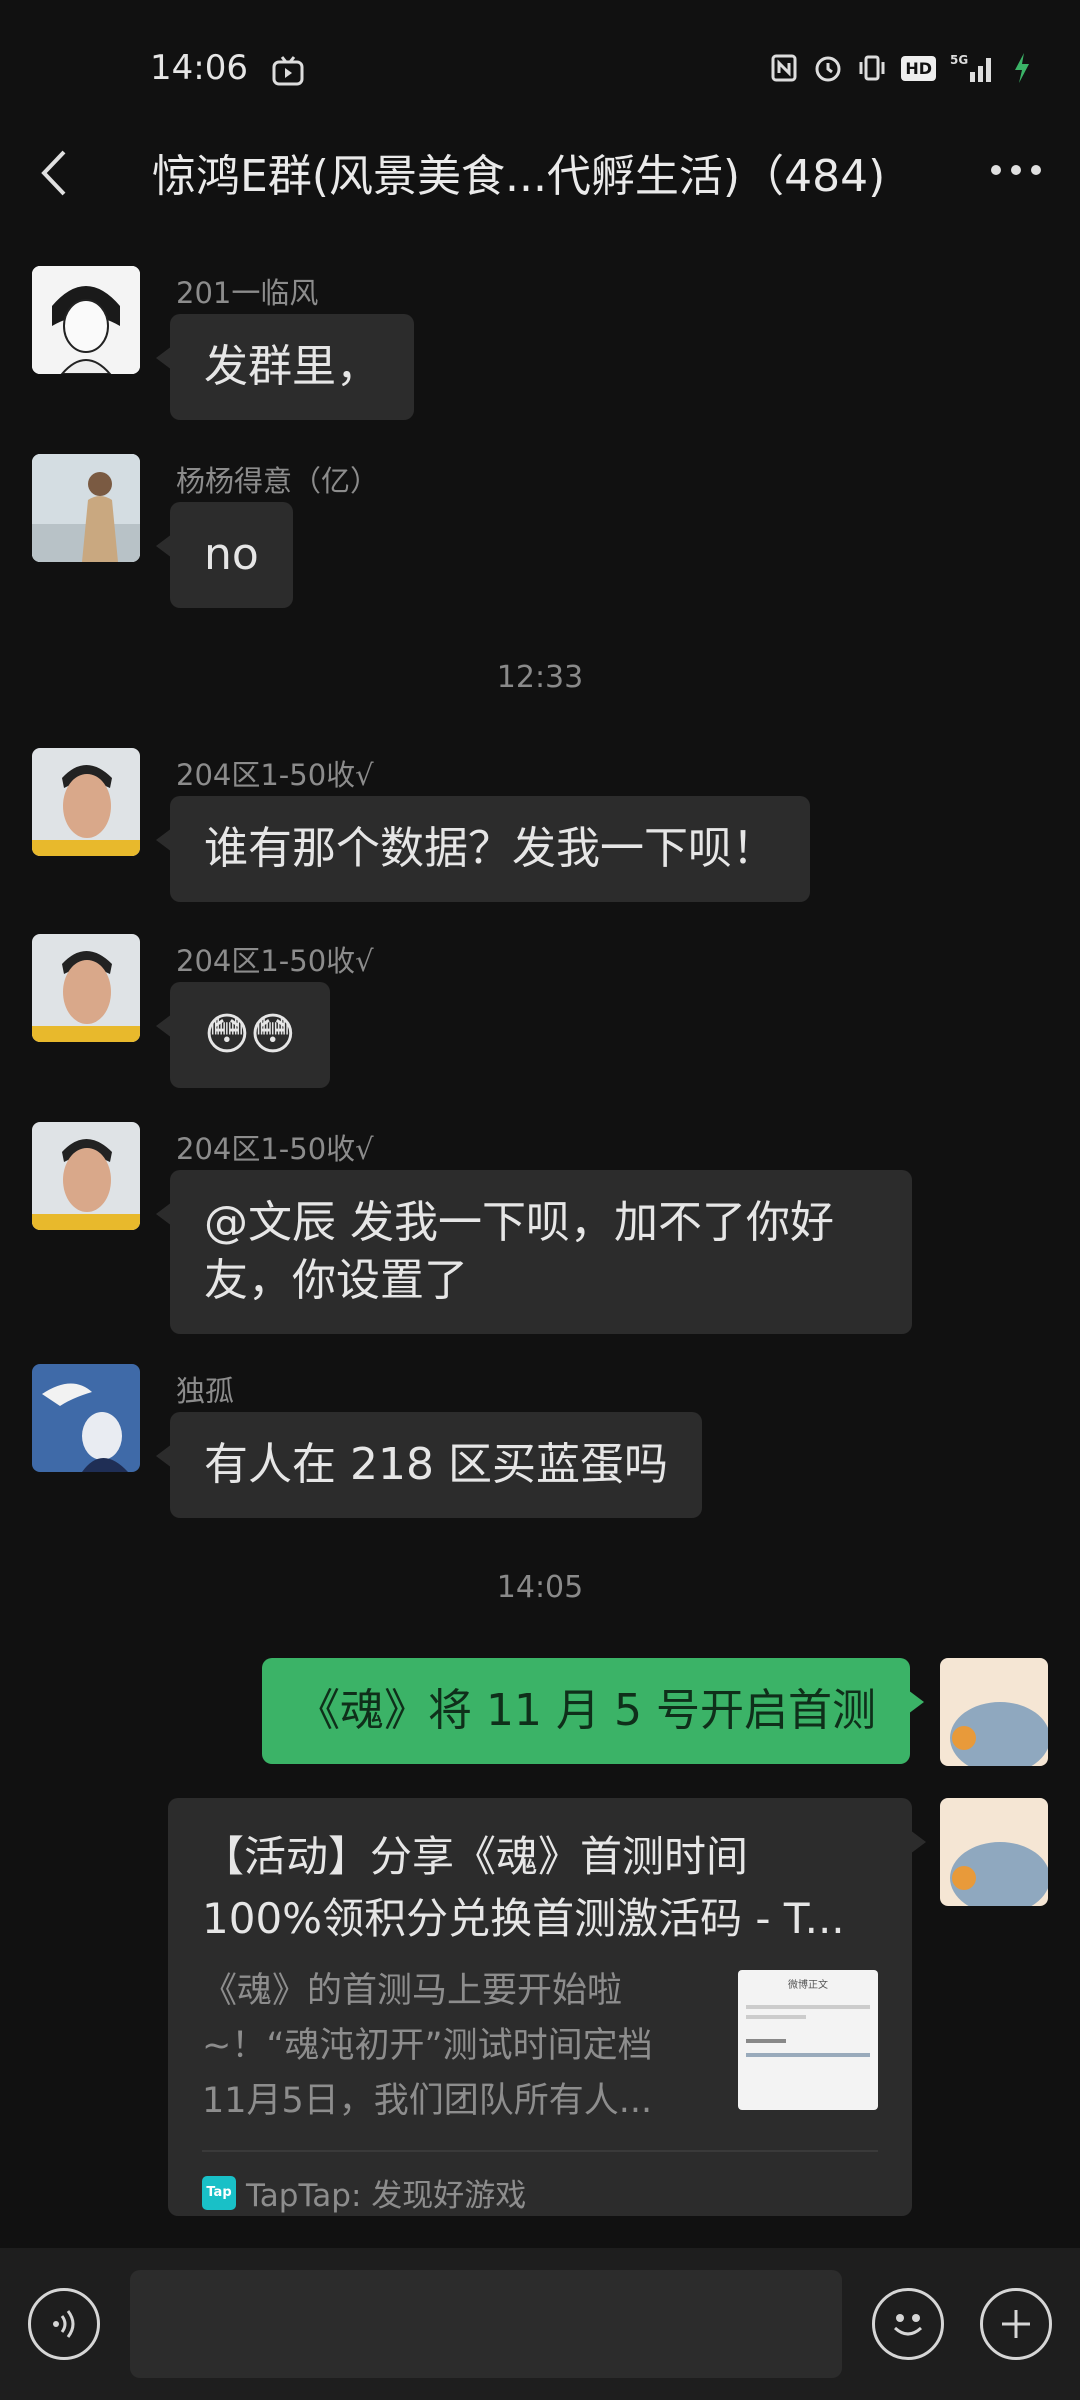 This screenshot has height=2400, width=1080. What do you see at coordinates (808, 2040) in the screenshot?
I see `link-card-thumbnail: 微博正文` at bounding box center [808, 2040].